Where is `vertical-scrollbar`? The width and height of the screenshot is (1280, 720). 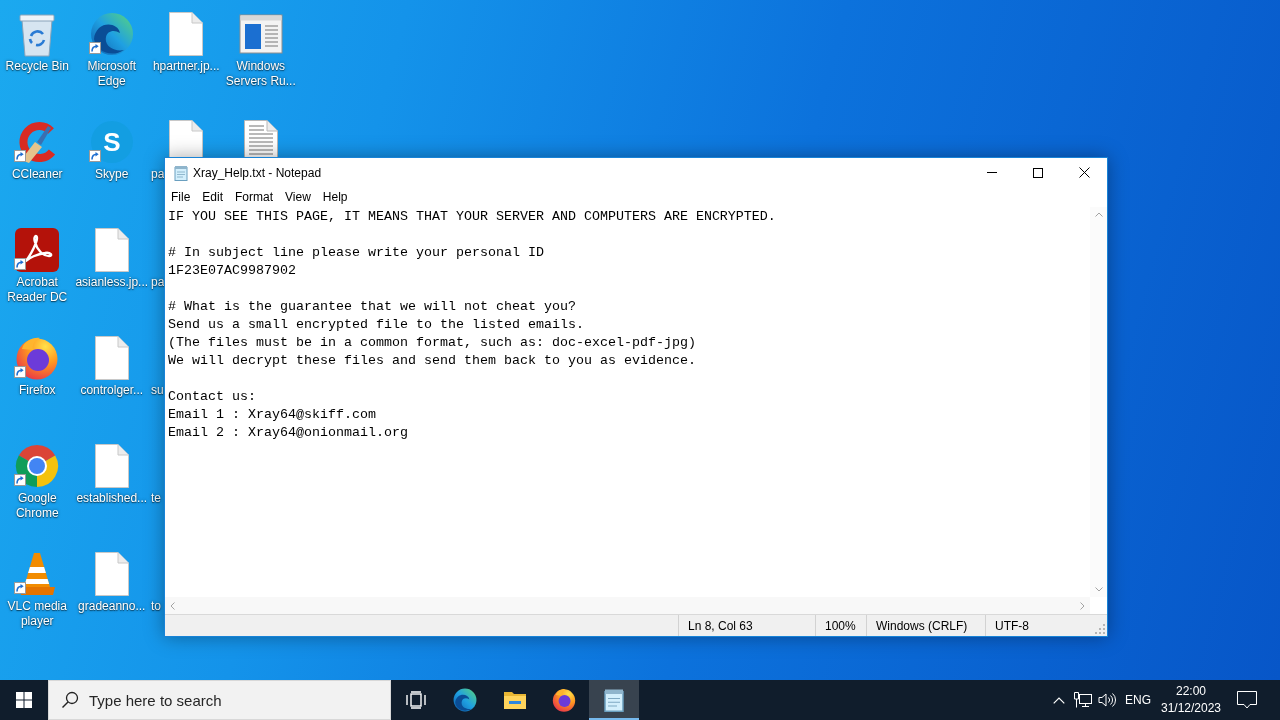
vertical-scrollbar is located at coordinates (1098, 402).